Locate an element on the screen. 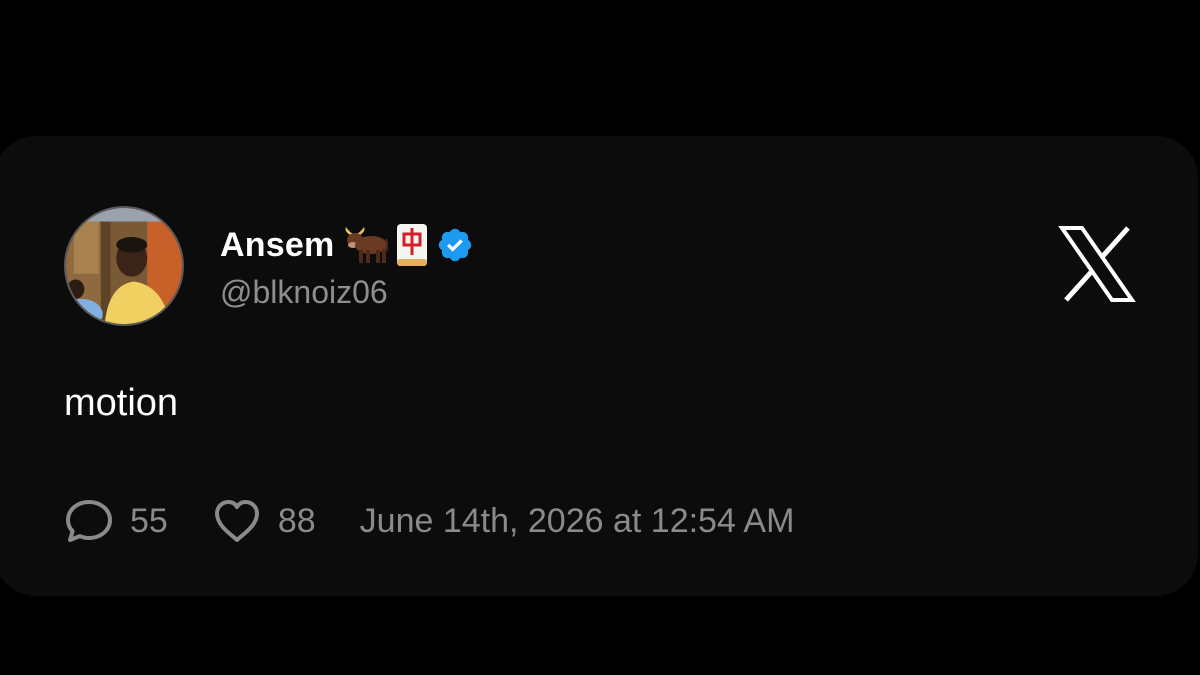 The width and height of the screenshot is (1200, 675). author-name-row: Ansem is located at coordinates (347, 245).